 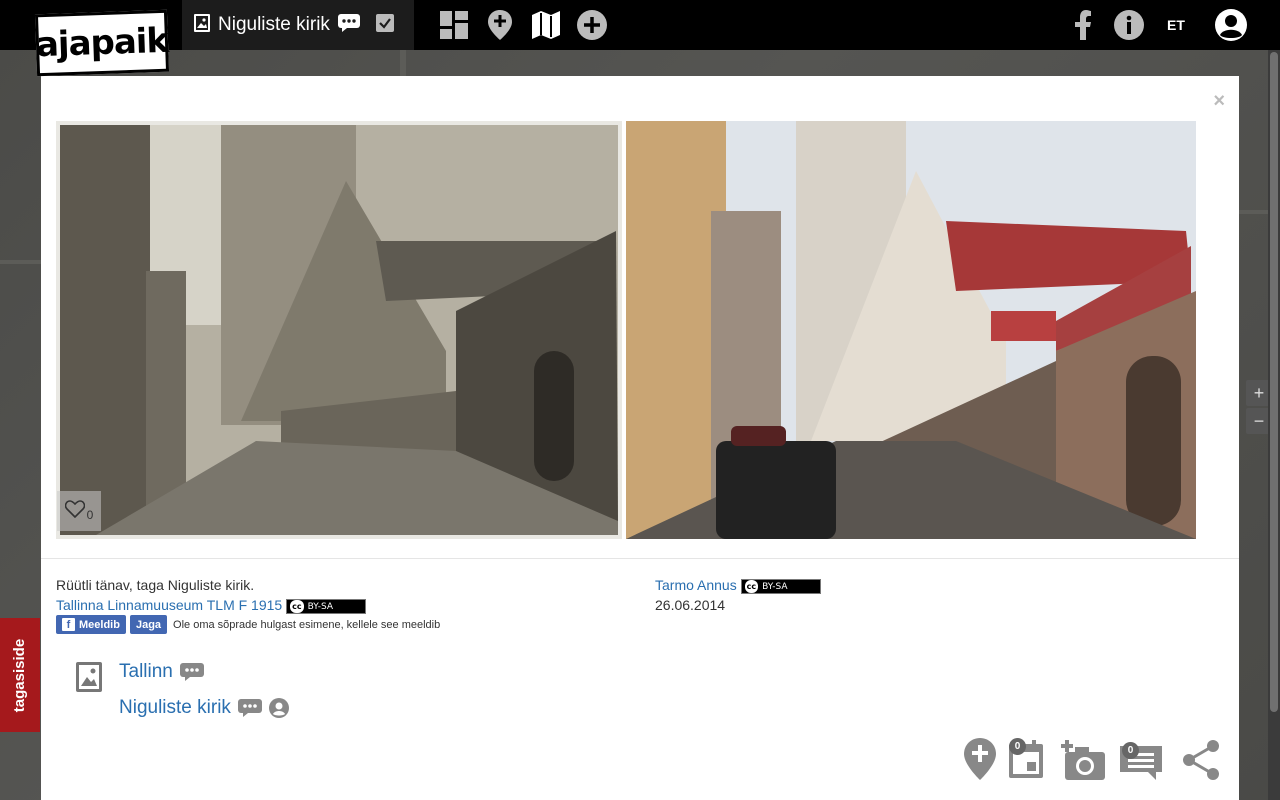 I want to click on feedback-tab: tagasiside, so click(x=20, y=675).